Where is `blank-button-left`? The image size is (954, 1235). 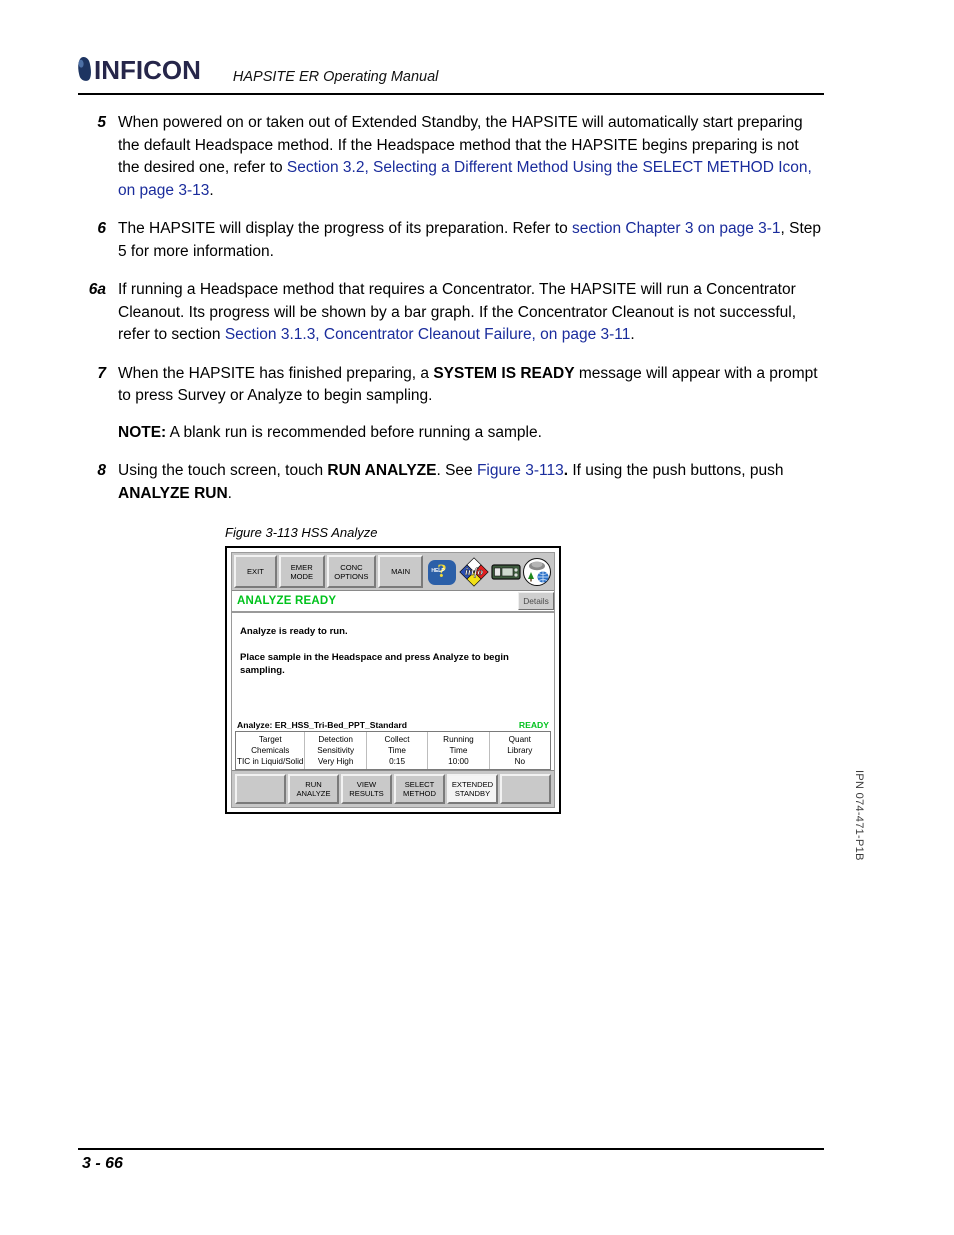 blank-button-left is located at coordinates (260, 789).